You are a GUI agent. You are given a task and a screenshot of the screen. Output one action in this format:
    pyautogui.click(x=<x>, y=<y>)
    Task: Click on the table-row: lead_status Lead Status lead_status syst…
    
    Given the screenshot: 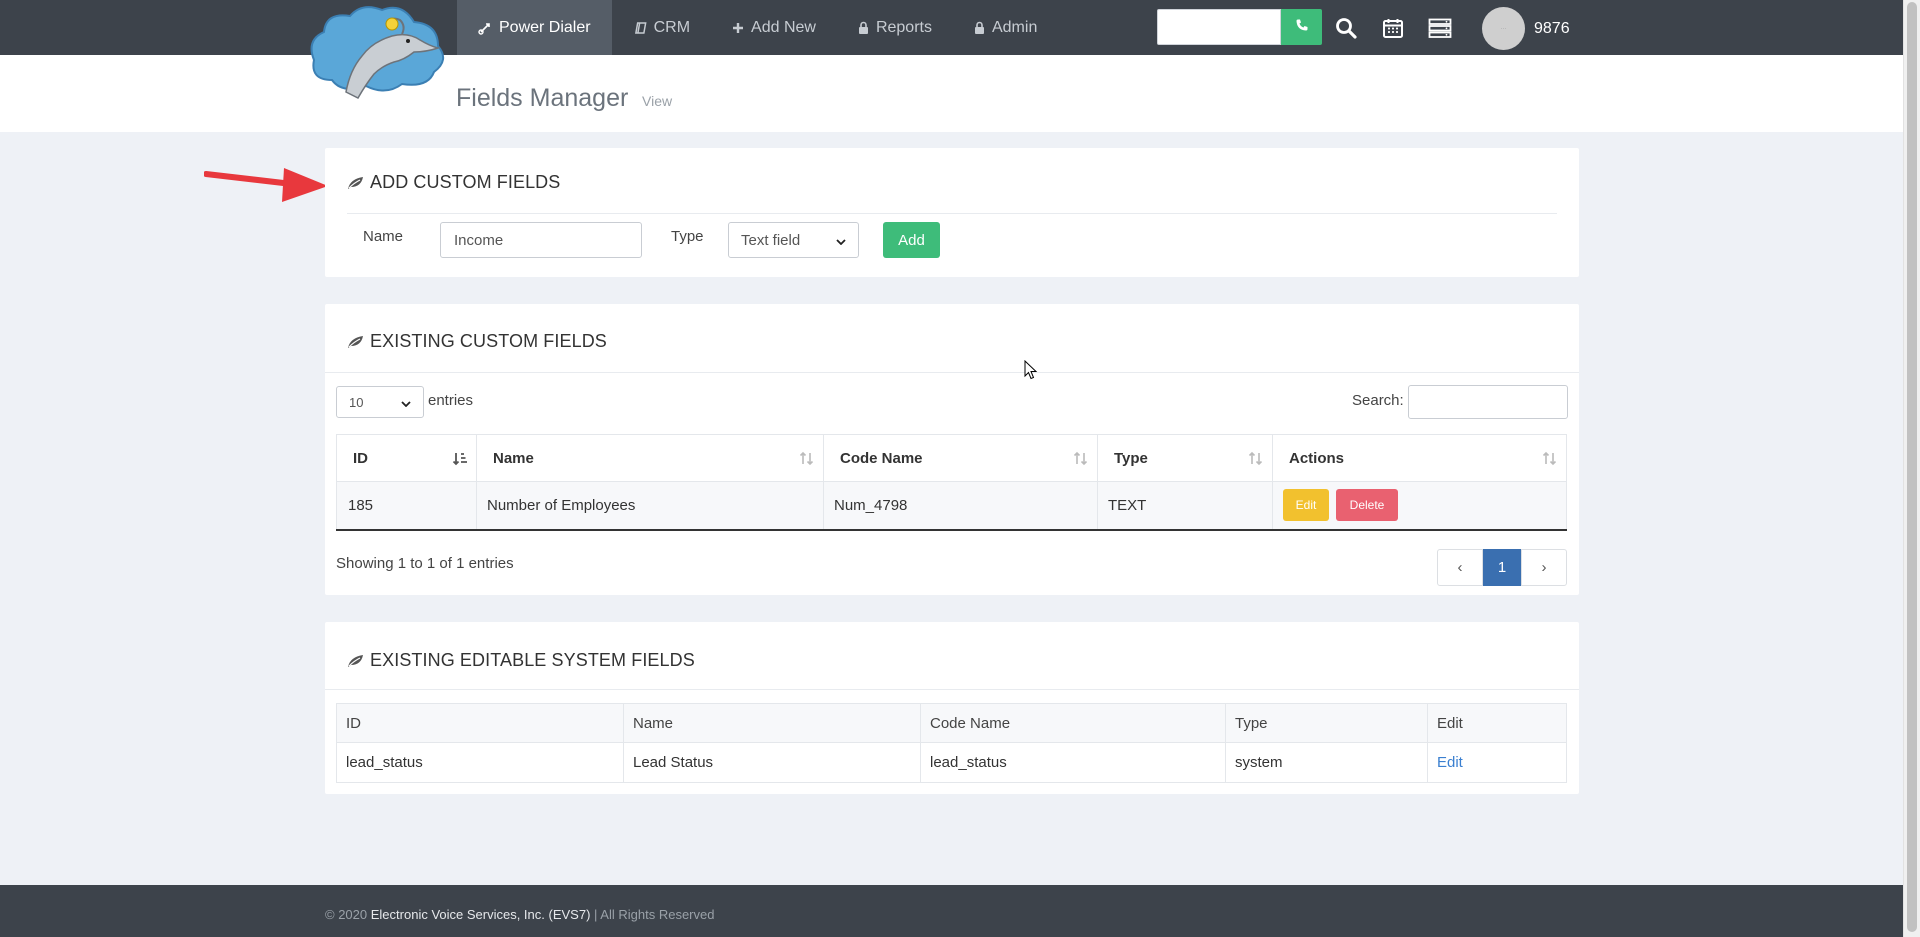 What is the action you would take?
    pyautogui.click(x=951, y=762)
    